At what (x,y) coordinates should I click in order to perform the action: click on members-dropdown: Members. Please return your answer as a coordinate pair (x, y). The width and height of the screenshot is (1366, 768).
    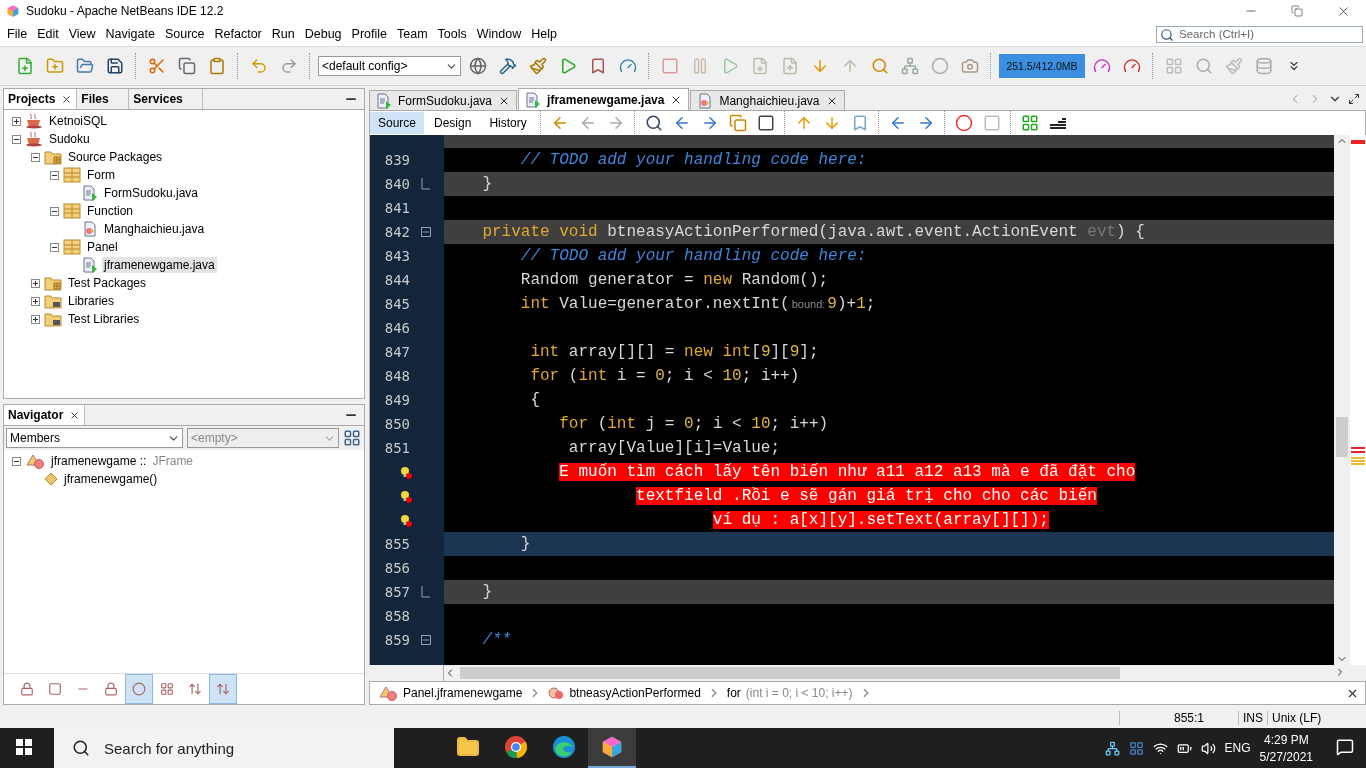
    Looking at the image, I should click on (94, 438).